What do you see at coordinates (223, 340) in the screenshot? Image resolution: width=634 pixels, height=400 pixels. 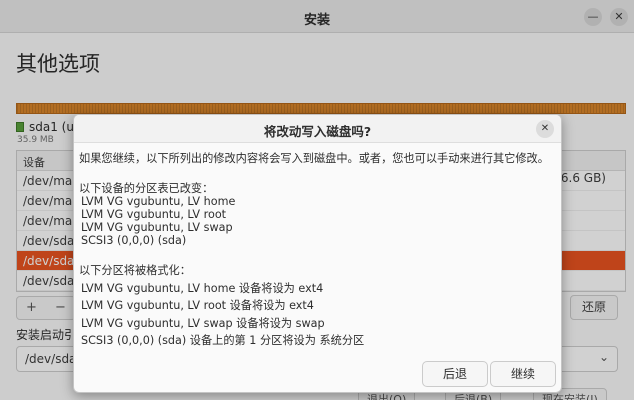 I see `formatted-item: SCSI3 (0,0,0) (sda) 设备上的第 1 分区将设为 系统分区` at bounding box center [223, 340].